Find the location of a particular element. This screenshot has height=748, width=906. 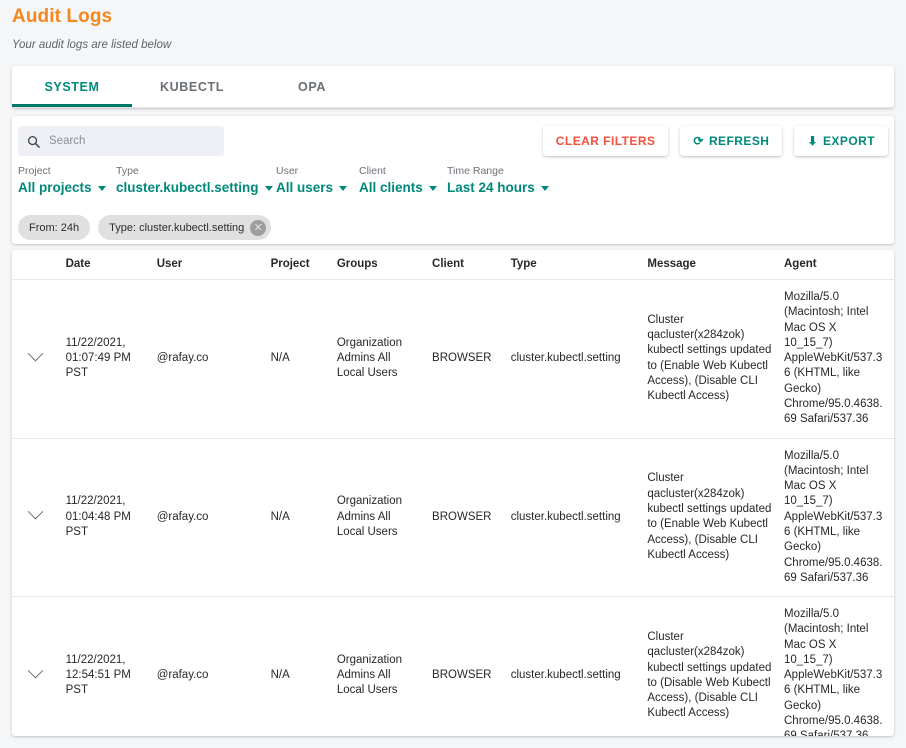

search-icon is located at coordinates (33, 141).